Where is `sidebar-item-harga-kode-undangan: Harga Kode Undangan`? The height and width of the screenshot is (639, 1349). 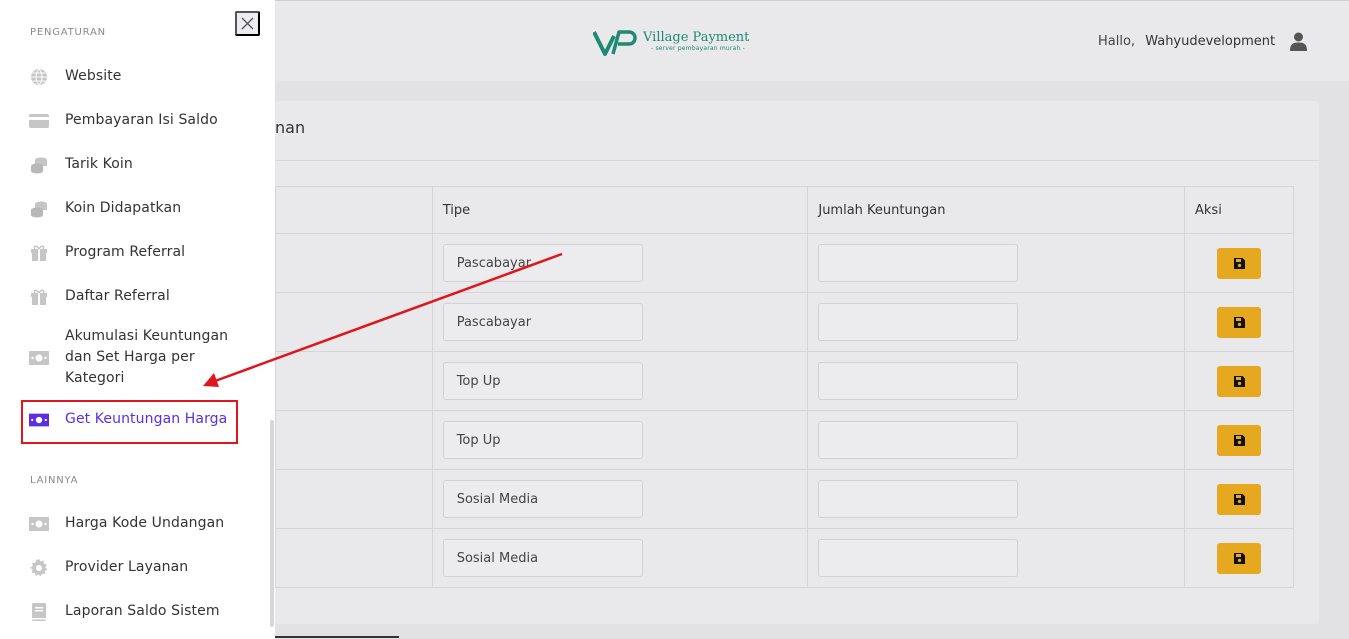 sidebar-item-harga-kode-undangan: Harga Kode Undangan is located at coordinates (131, 523).